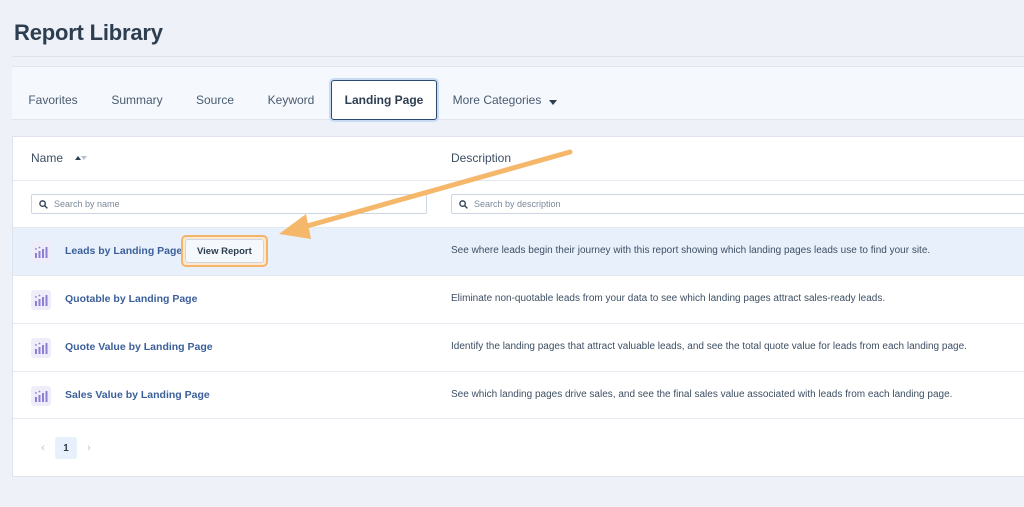 The width and height of the screenshot is (1024, 507). I want to click on header-divider, so click(518, 180).